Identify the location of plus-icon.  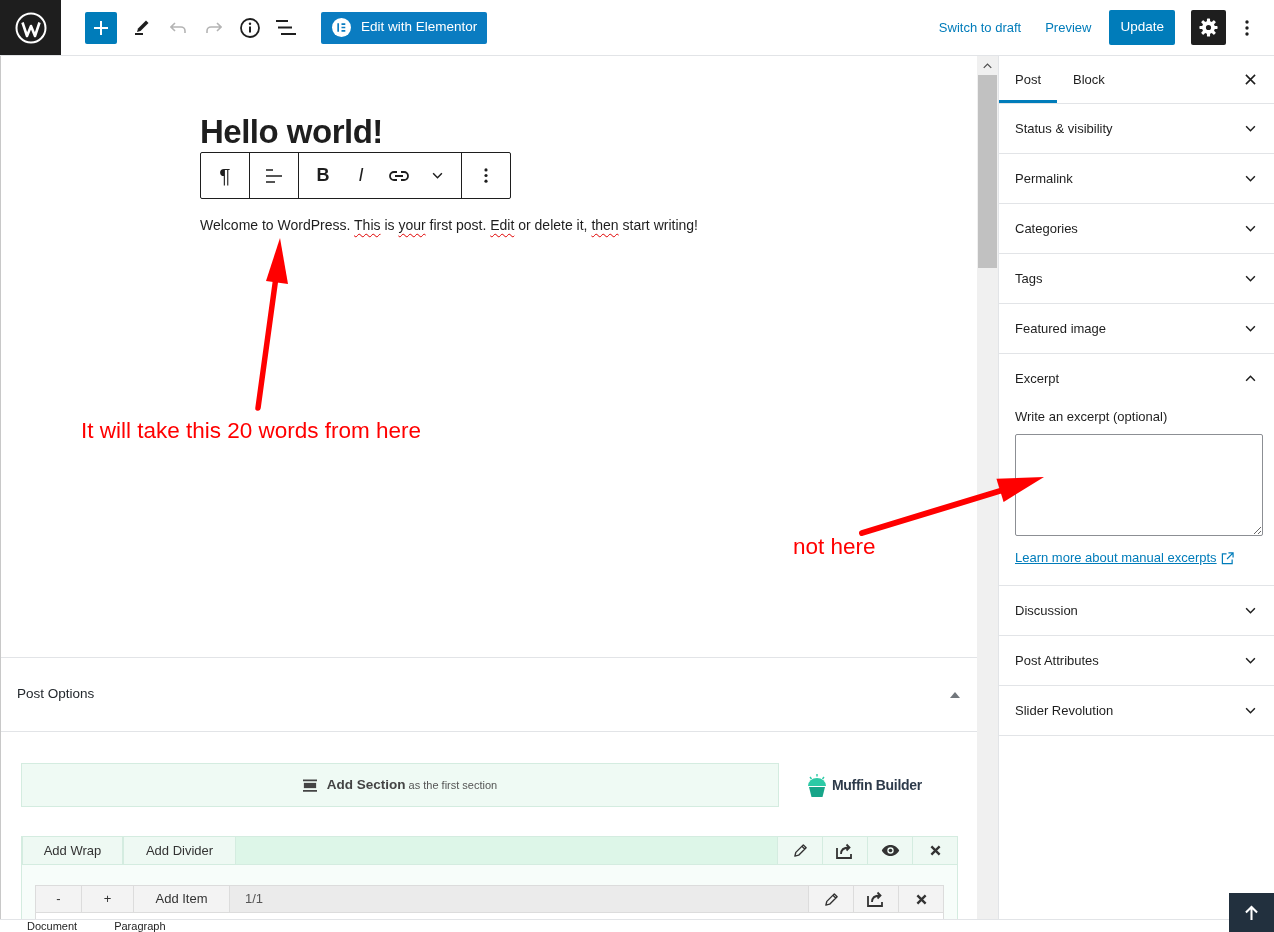
(101, 27).